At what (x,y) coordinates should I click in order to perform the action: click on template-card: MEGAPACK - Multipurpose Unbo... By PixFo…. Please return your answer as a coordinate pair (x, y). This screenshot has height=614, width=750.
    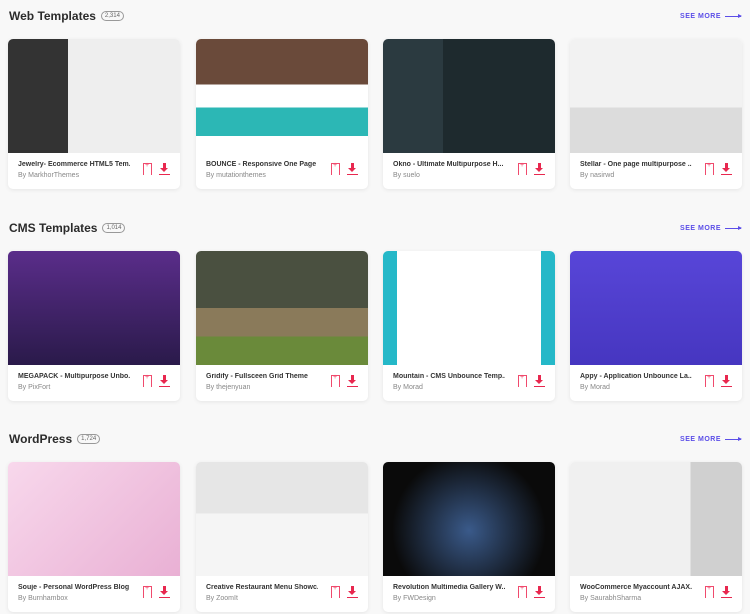
    Looking at the image, I should click on (94, 326).